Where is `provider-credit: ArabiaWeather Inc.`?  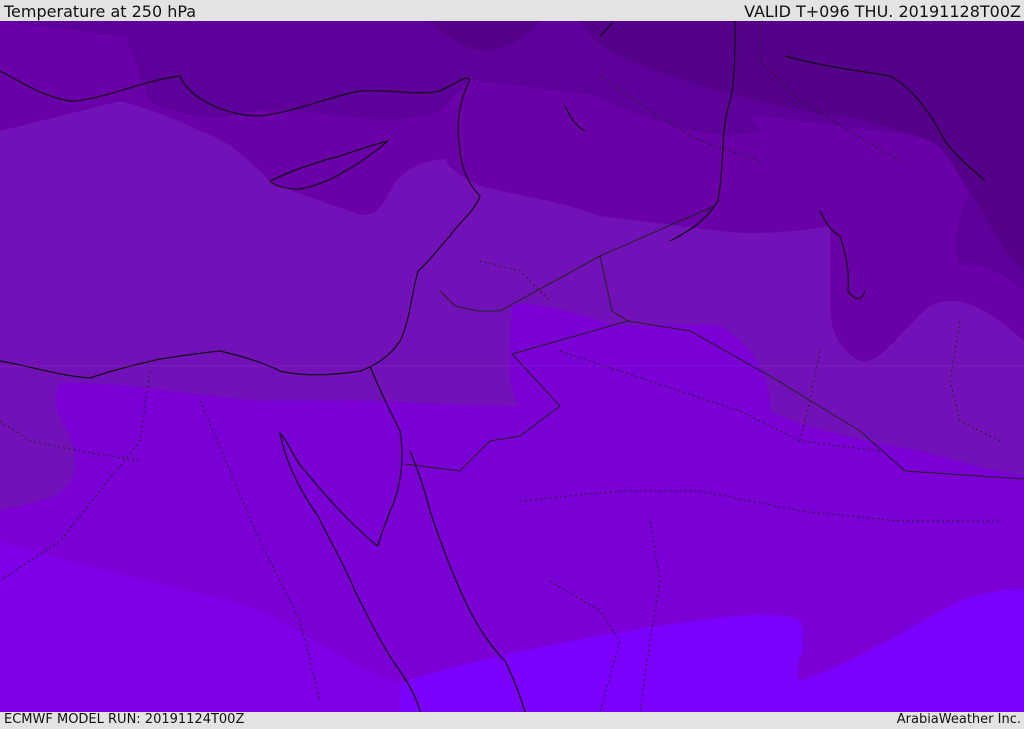 provider-credit: ArabiaWeather Inc. is located at coordinates (958, 719).